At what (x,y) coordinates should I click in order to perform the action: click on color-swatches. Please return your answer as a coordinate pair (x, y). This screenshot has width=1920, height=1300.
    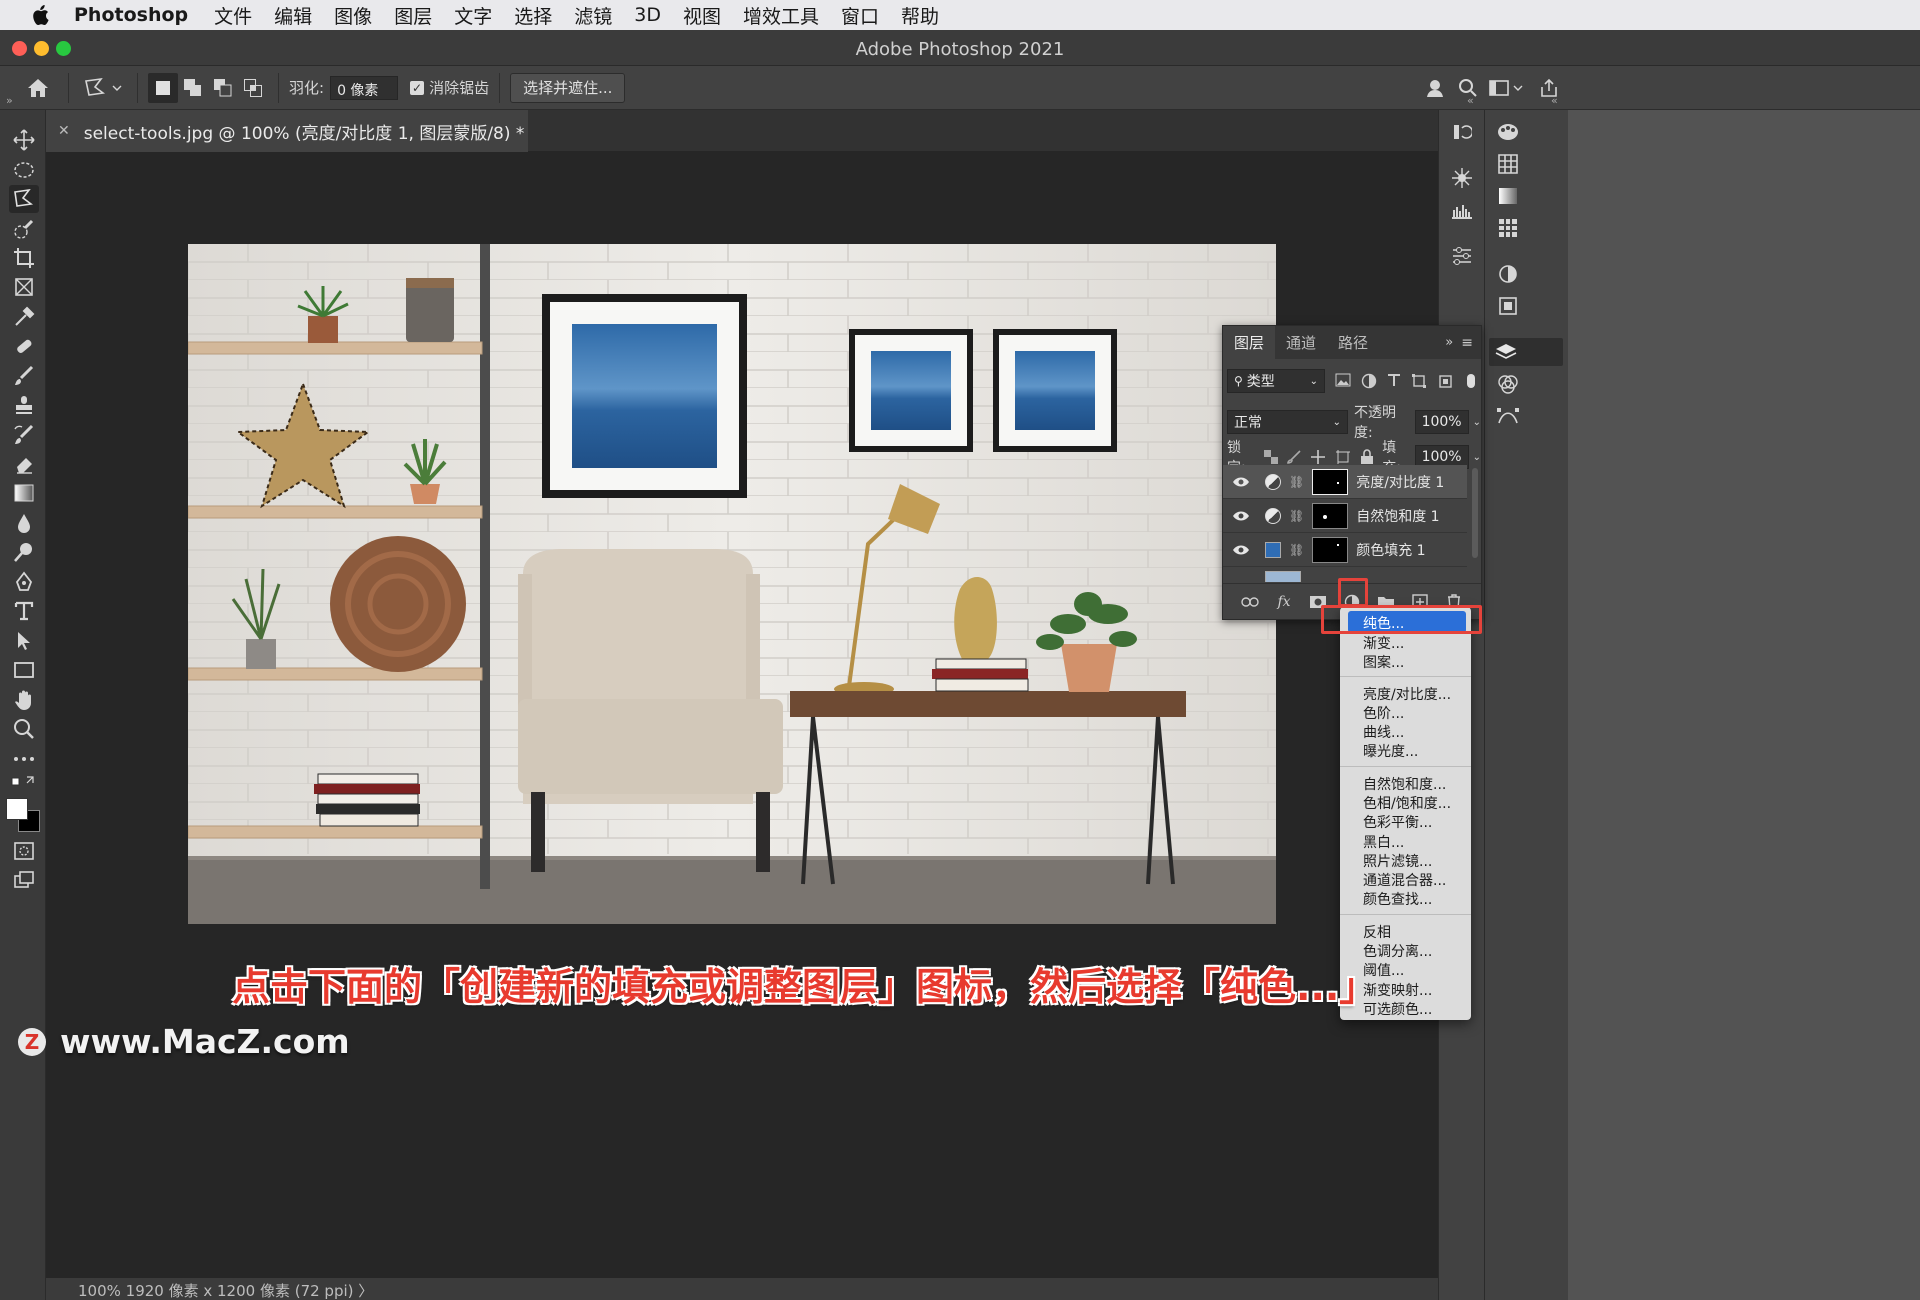
    Looking at the image, I should click on (24, 816).